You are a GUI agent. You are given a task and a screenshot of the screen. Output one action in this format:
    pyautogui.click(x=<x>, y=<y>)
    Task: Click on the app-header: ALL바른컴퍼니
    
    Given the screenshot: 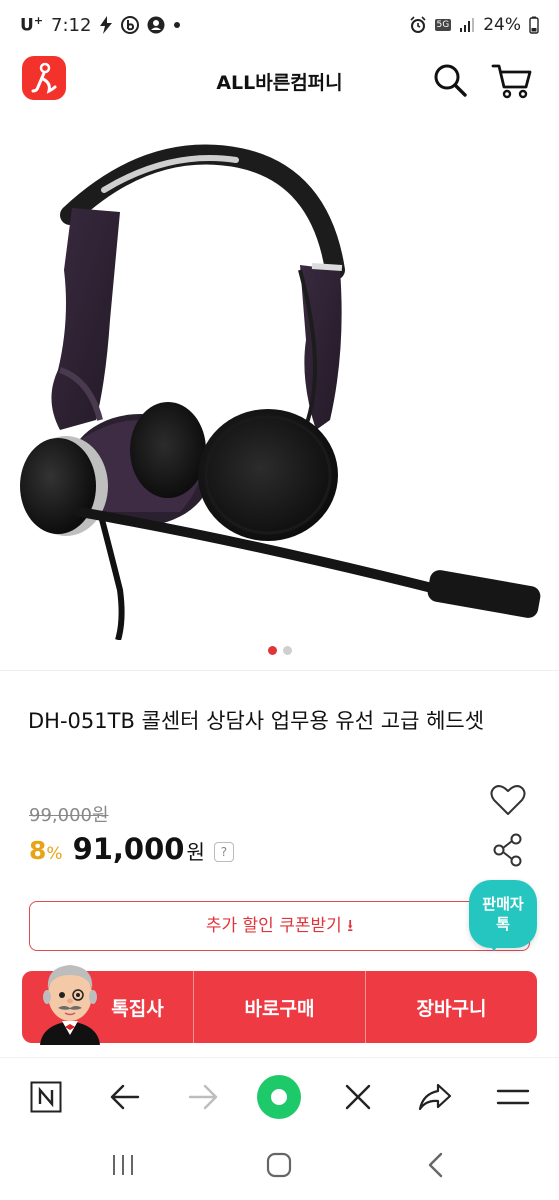 What is the action you would take?
    pyautogui.click(x=279, y=80)
    